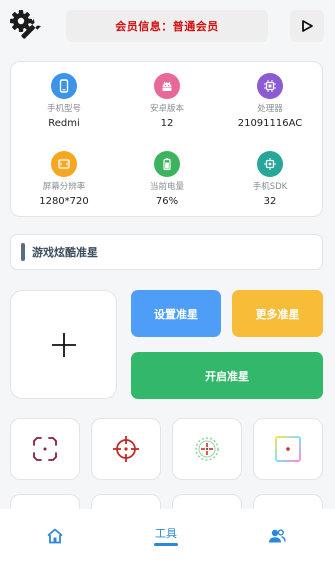 Image resolution: width=335 pixels, height=567 pixels. I want to click on member-info-badge: 会员信息：普通会员, so click(167, 26).